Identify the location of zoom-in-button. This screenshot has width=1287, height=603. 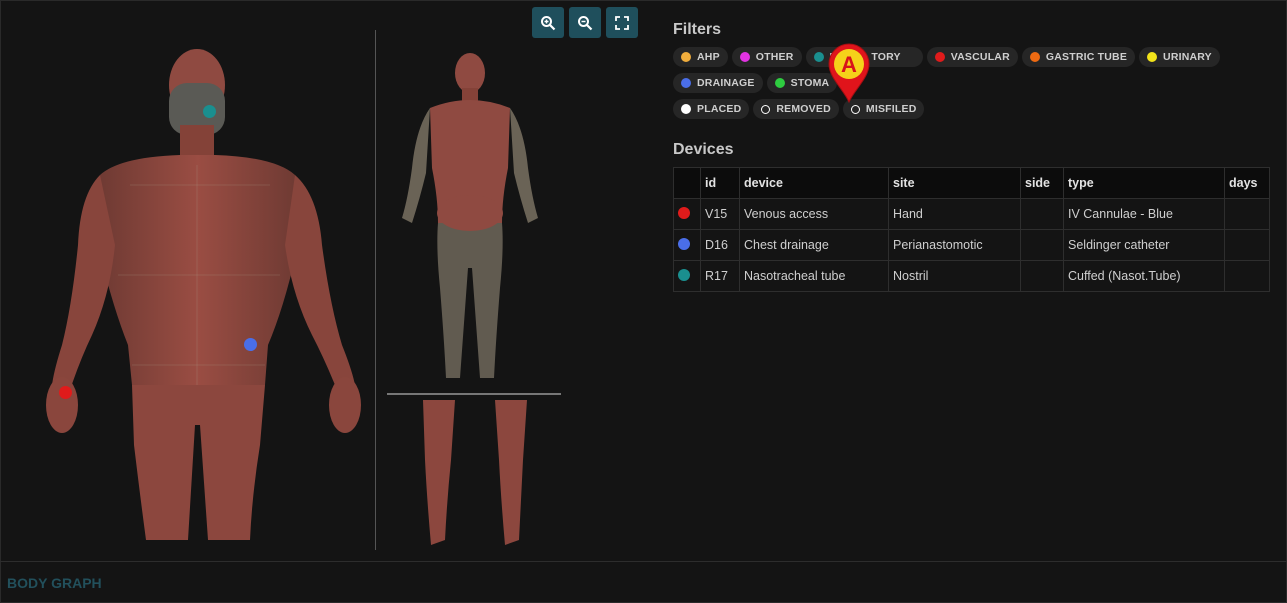
(548, 22).